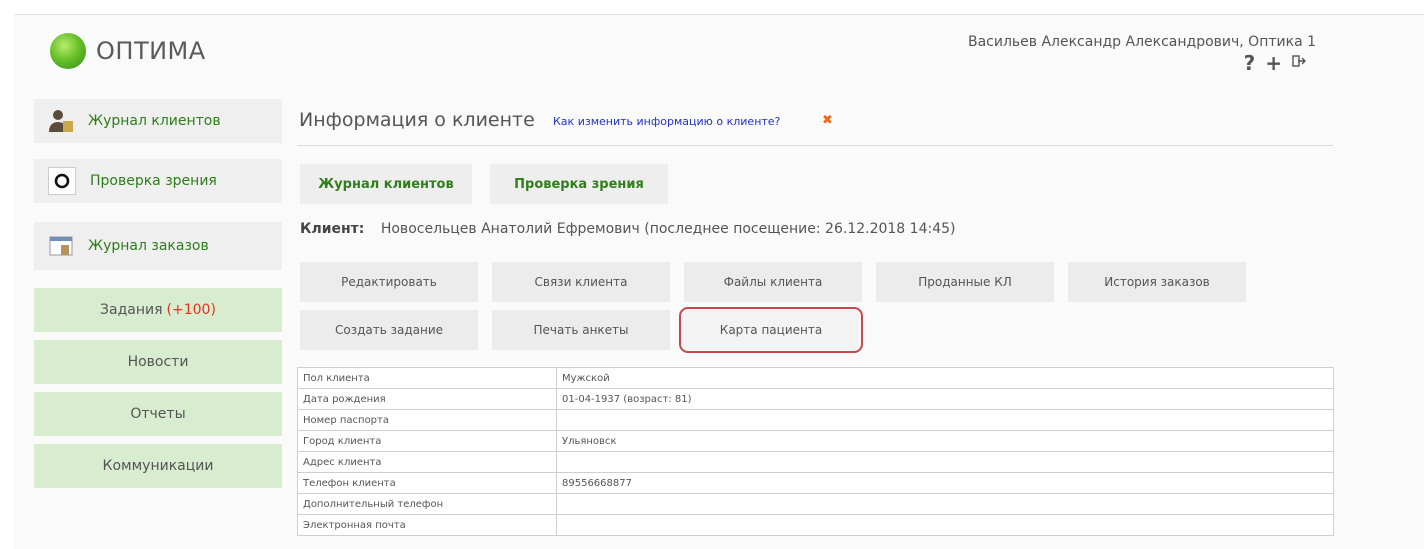  Describe the element at coordinates (61, 246) in the screenshot. I see `order-log-icon` at that location.